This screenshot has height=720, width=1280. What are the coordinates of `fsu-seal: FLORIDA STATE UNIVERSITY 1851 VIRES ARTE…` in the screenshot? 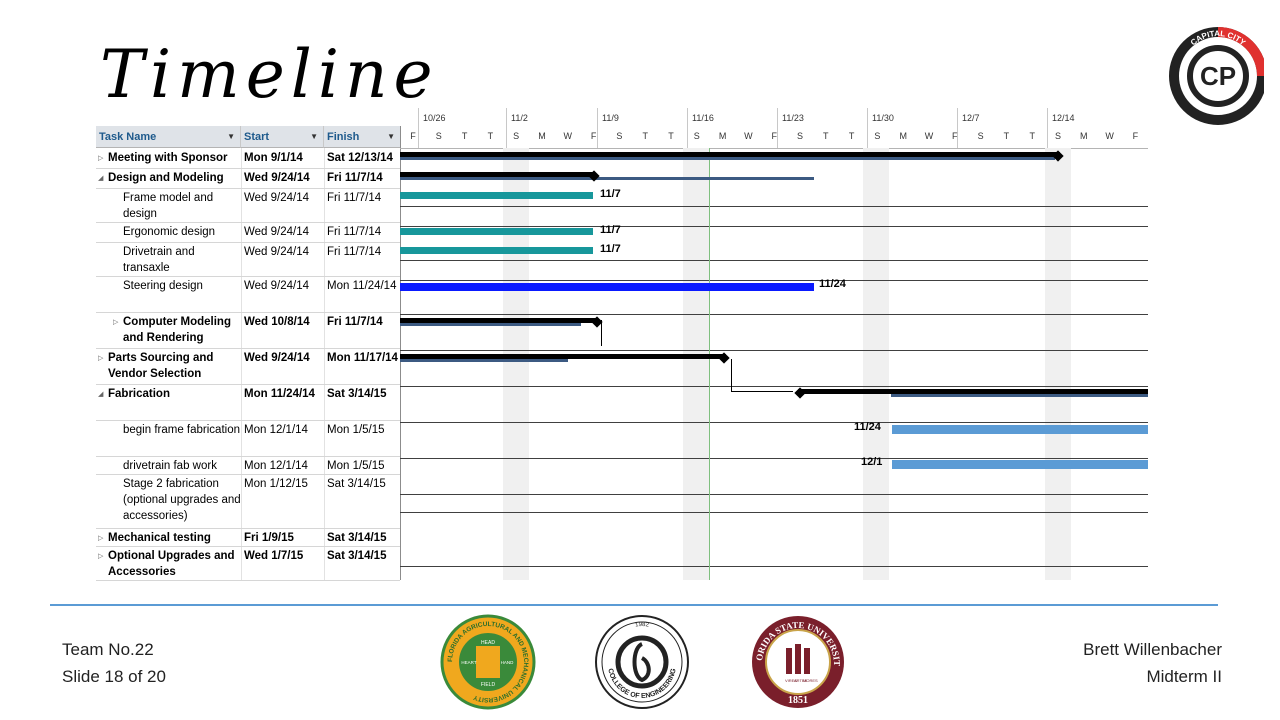 It's located at (797, 661).